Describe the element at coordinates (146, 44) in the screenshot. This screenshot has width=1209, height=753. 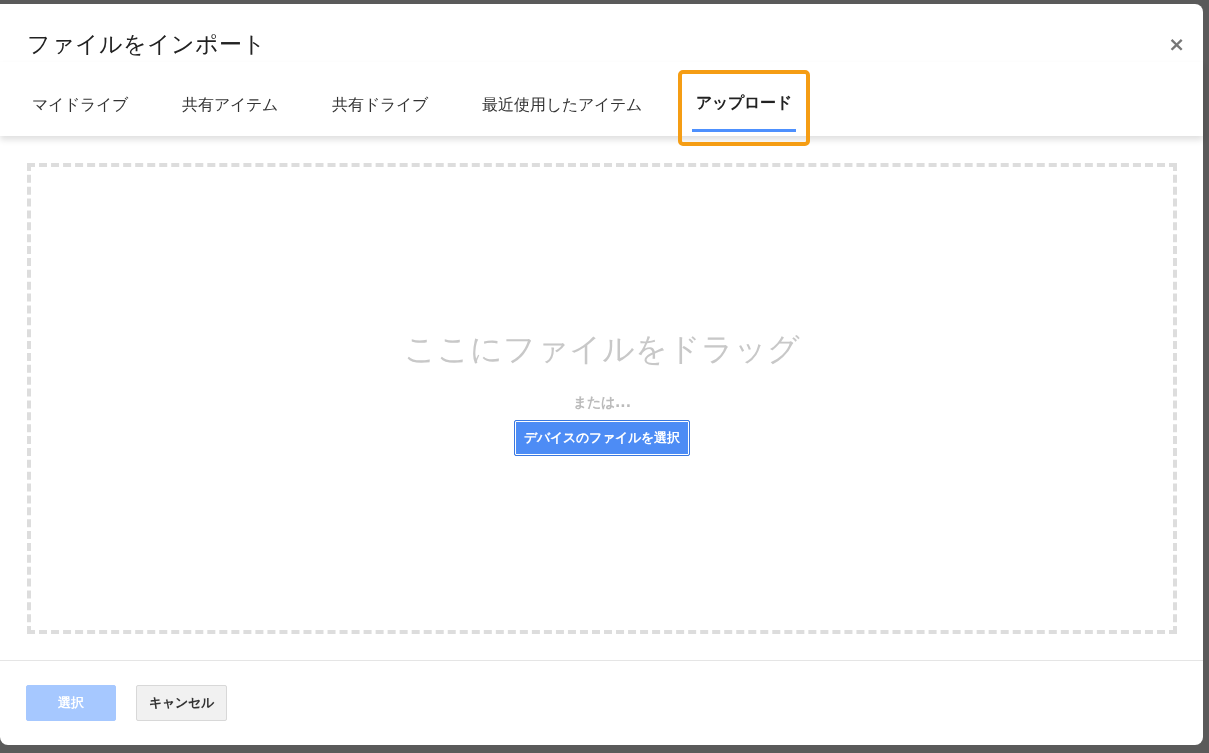
I see `dialog-title: ファイルをインポート` at that location.